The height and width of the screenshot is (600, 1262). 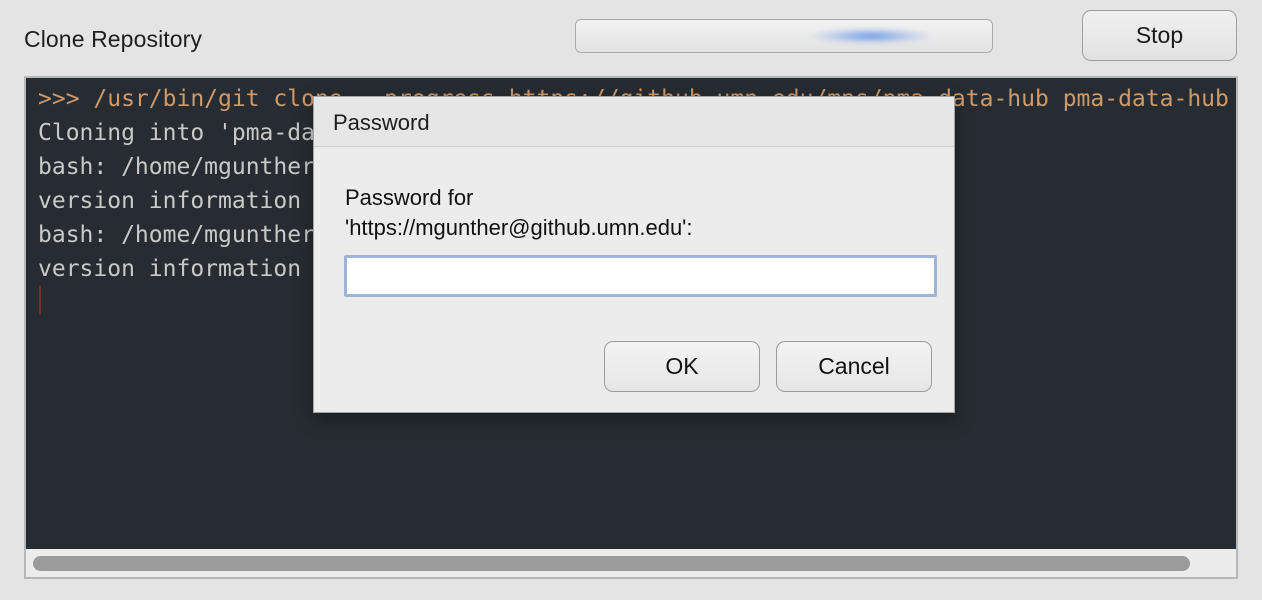 What do you see at coordinates (519, 227) in the screenshot?
I see `dialog-message-line: 'https://mgunther@github.umn.edu':` at bounding box center [519, 227].